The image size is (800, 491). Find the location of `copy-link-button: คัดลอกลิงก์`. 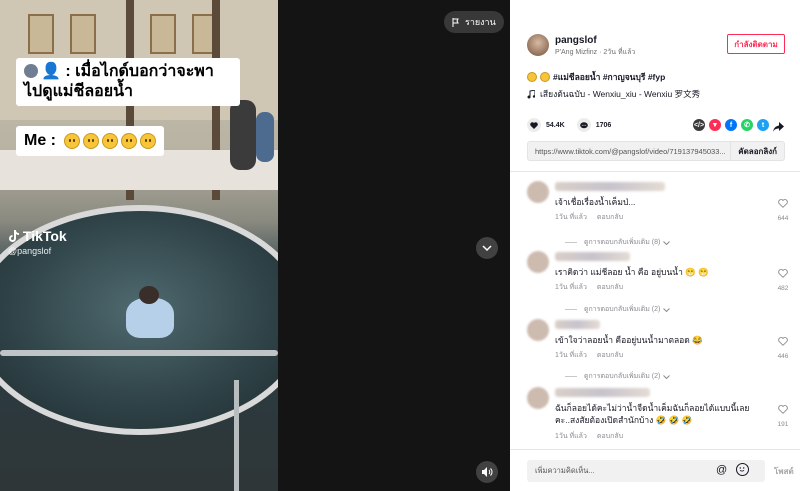

copy-link-button: คัดลอกลิงก์ is located at coordinates (757, 151).